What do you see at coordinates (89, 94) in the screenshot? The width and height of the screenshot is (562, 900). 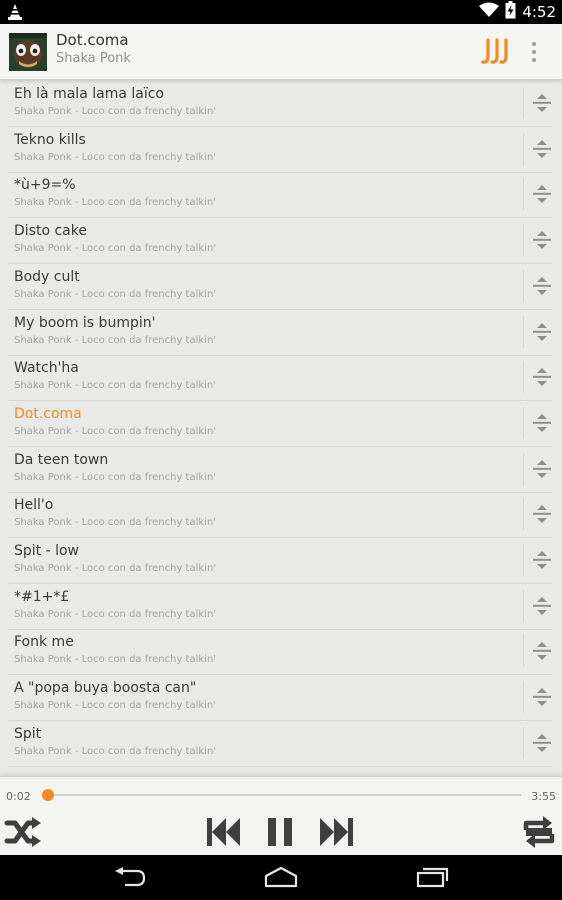 I see `track-title: Eh là mala lama laïco` at bounding box center [89, 94].